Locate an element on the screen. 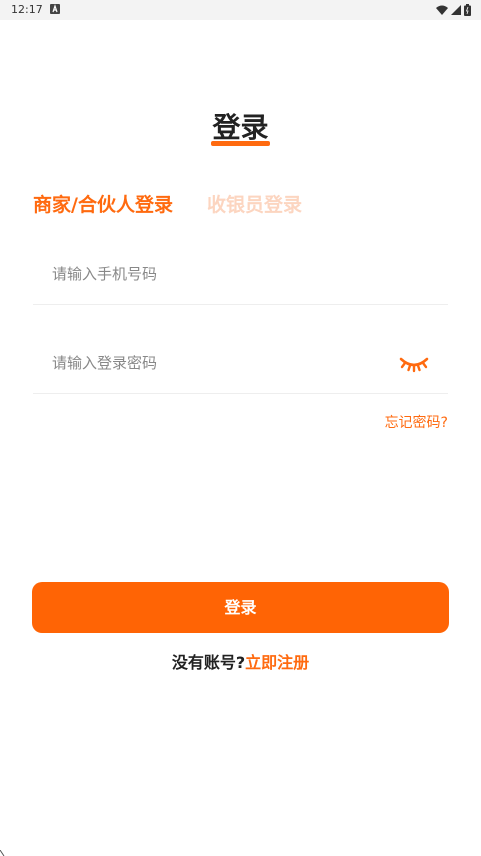 The image size is (481, 856). login-button: 登录 is located at coordinates (240, 607).